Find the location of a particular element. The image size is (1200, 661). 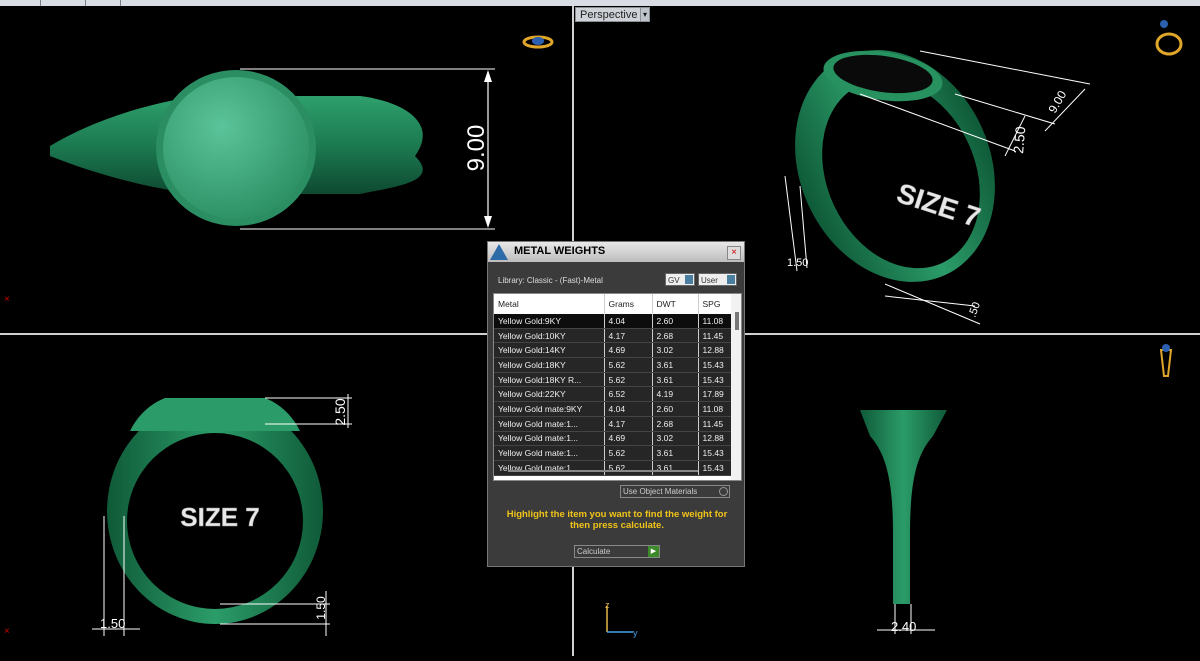

dim-label-bottom: 2.40 is located at coordinates (903, 626).